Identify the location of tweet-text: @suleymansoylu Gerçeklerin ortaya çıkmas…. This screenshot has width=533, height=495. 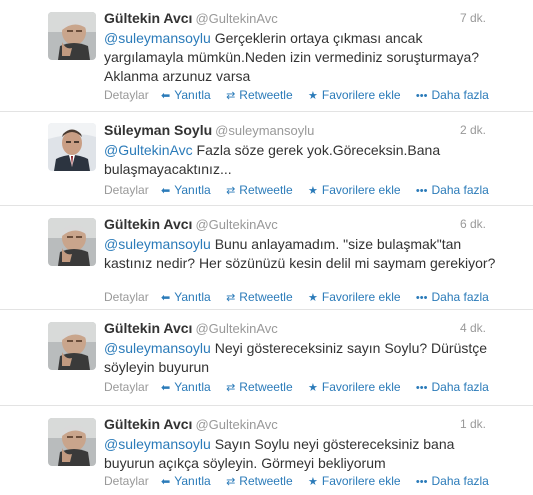
(301, 57).